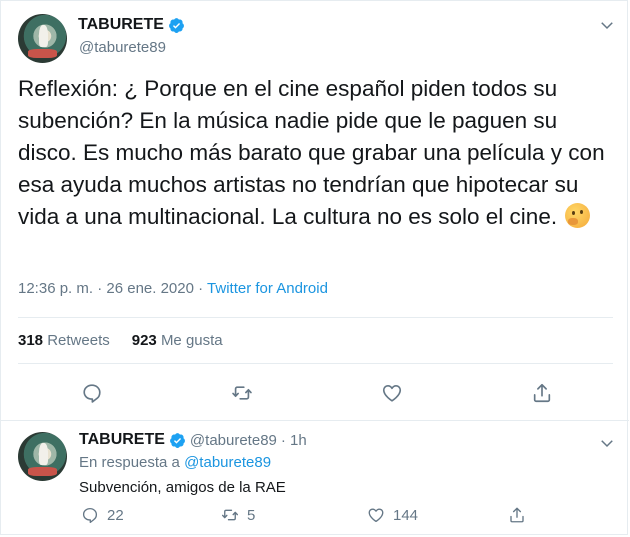  I want to click on likes-stat: 923 Me gusta, so click(177, 340).